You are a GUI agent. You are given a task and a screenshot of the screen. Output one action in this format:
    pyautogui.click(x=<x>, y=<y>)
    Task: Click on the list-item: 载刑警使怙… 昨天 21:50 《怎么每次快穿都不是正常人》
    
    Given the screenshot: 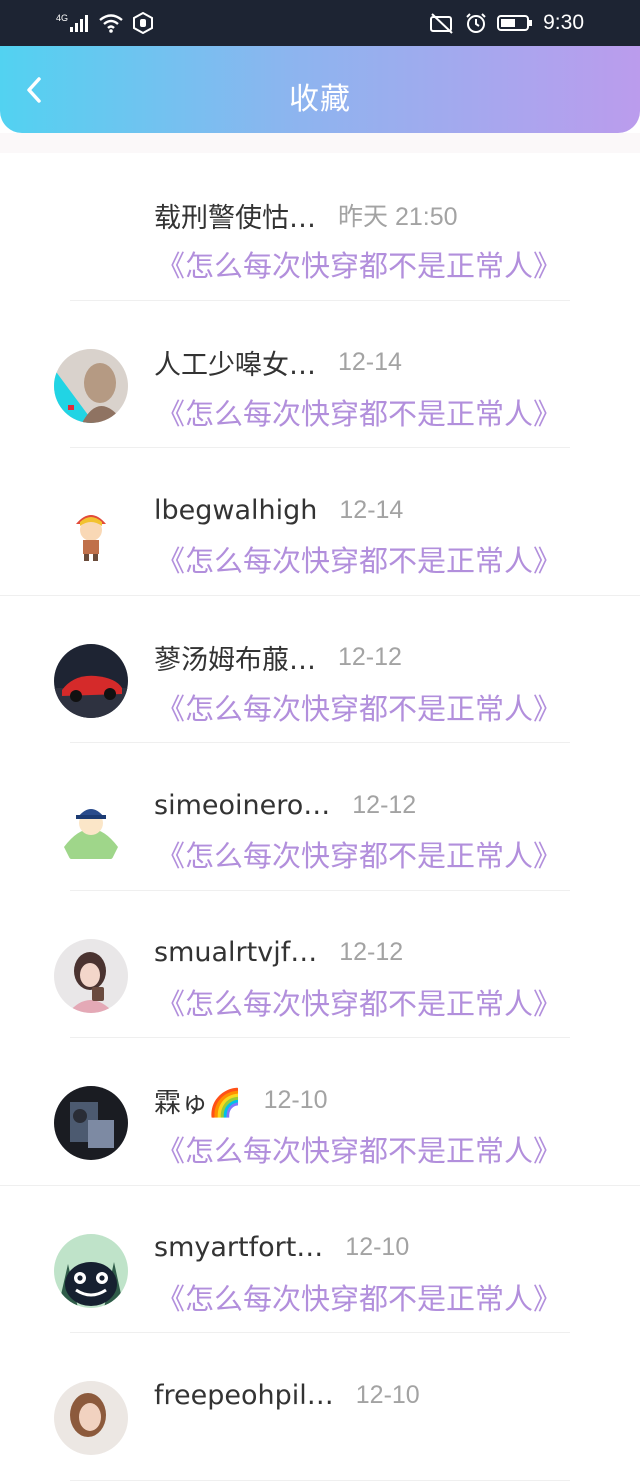 What is the action you would take?
    pyautogui.click(x=320, y=227)
    